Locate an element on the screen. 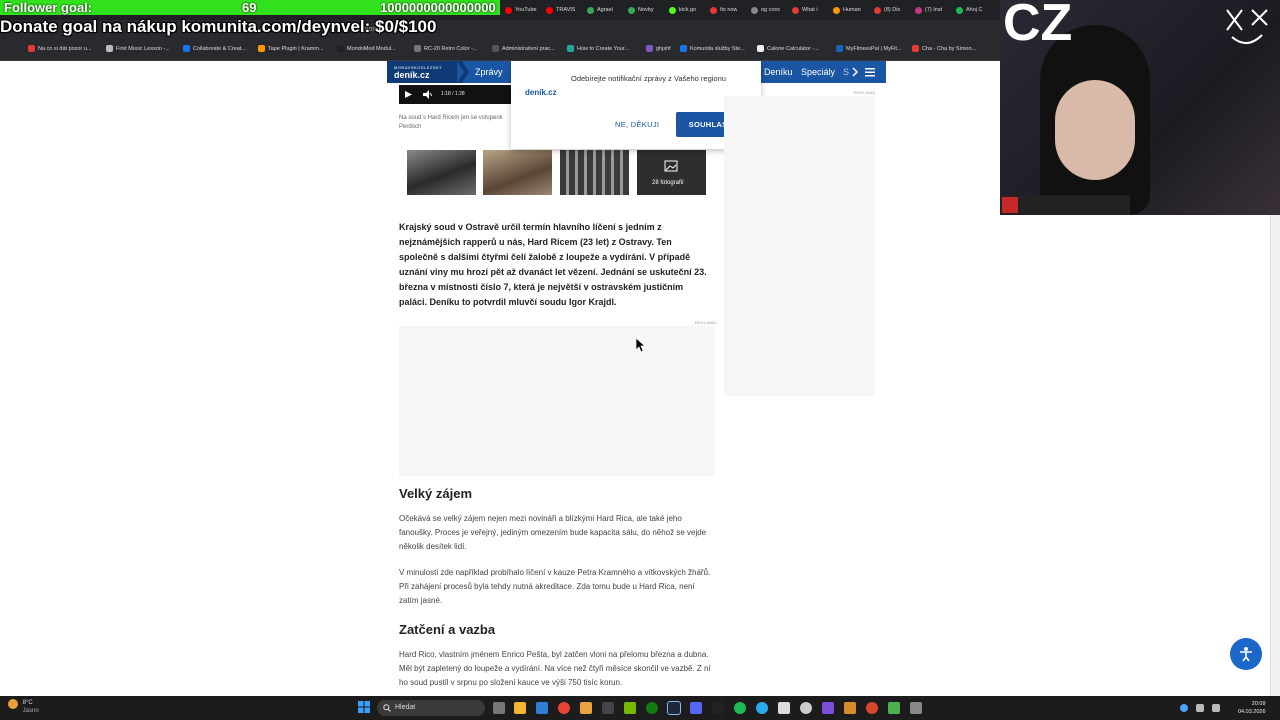 The width and height of the screenshot is (1280, 720). browser-tab: Agrael is located at coordinates (600, 10).